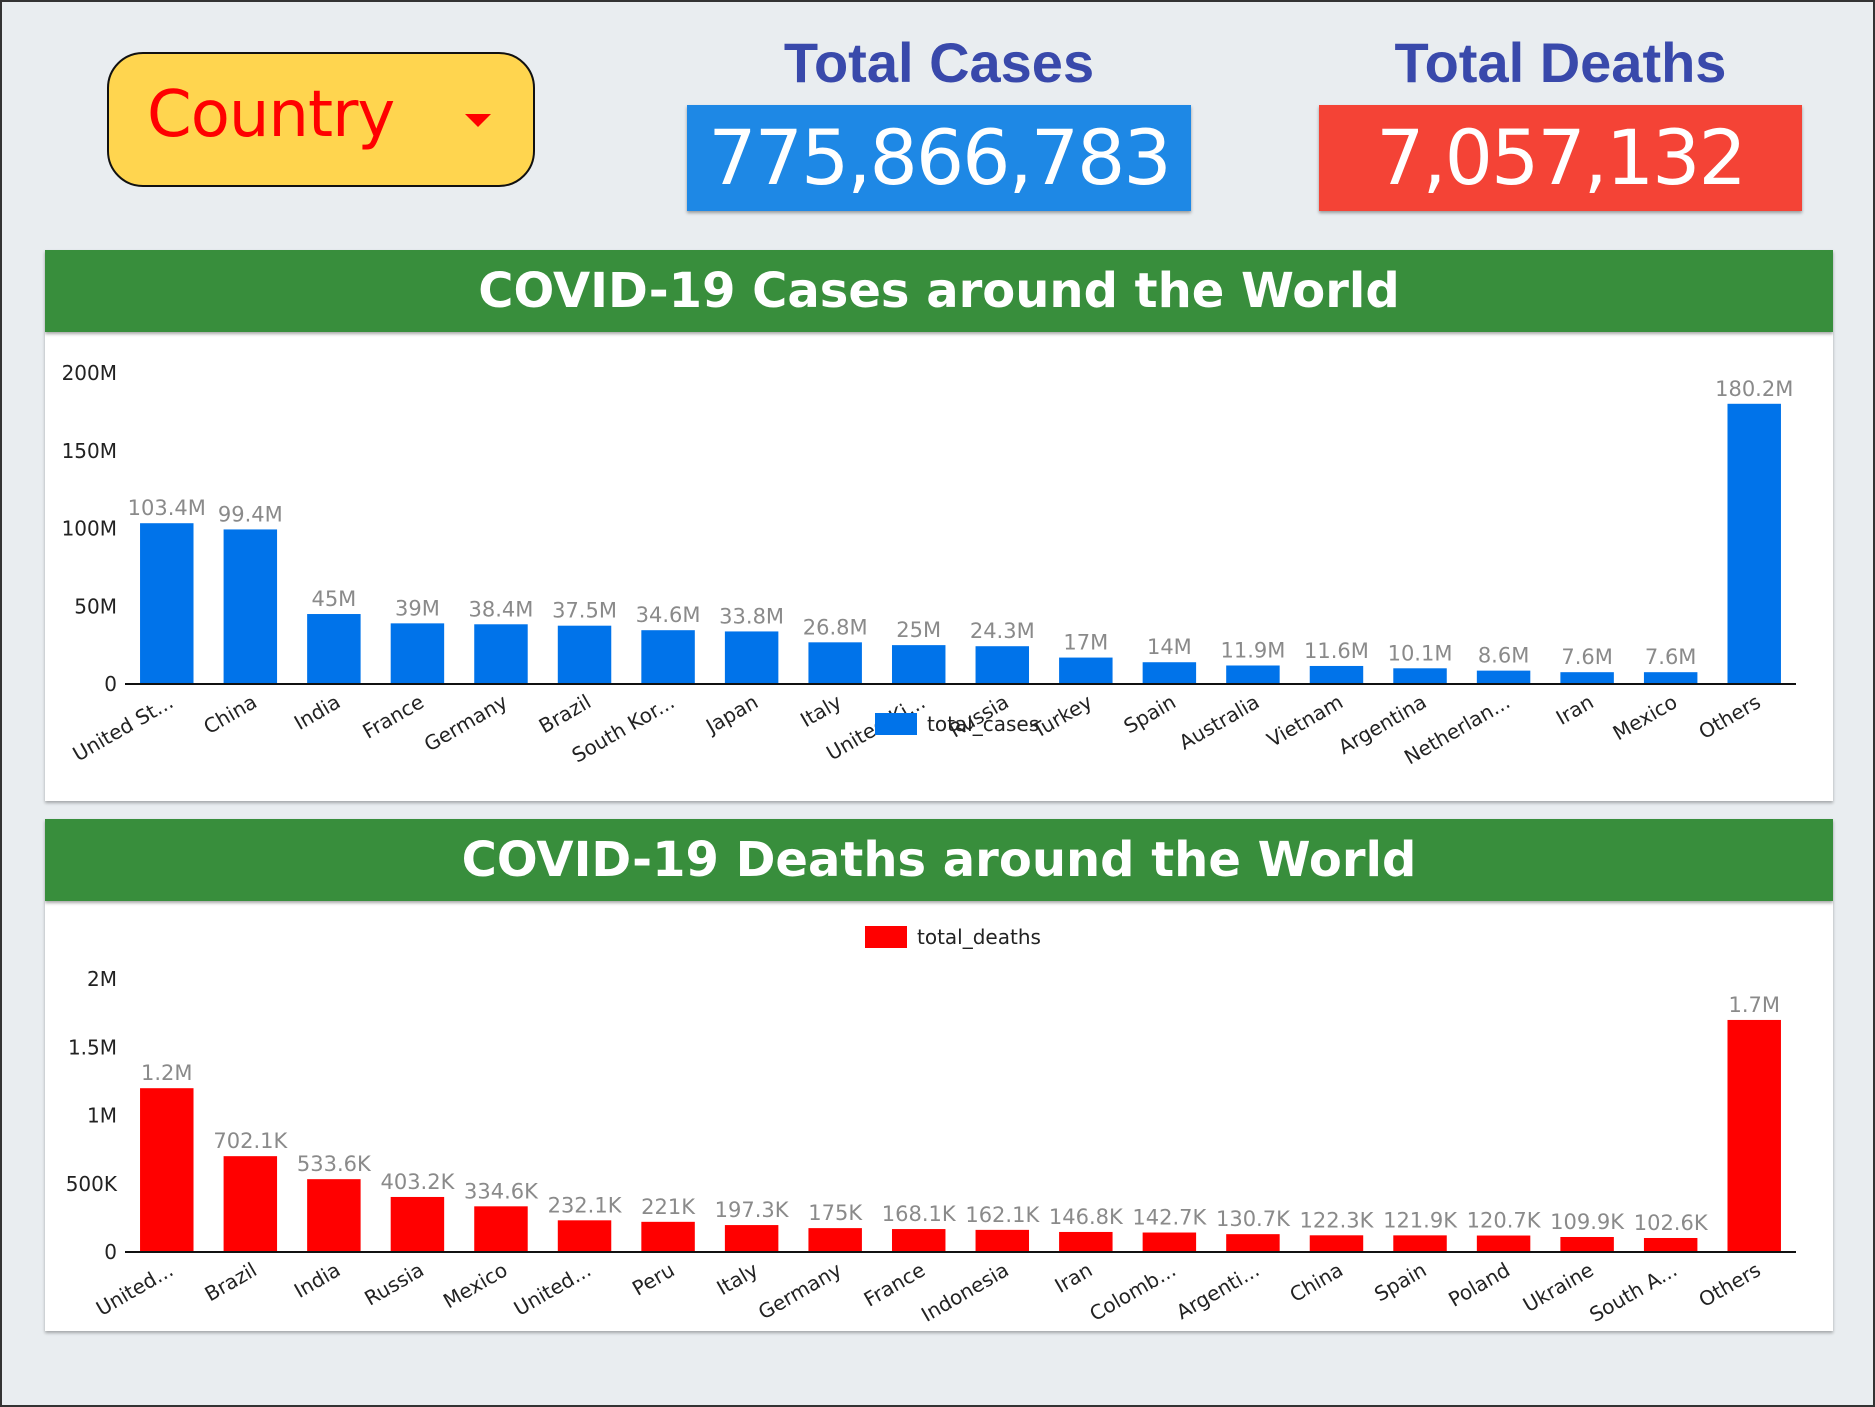  Describe the element at coordinates (965, 1292) in the screenshot. I see `x-tick-label: Indonesia` at that location.